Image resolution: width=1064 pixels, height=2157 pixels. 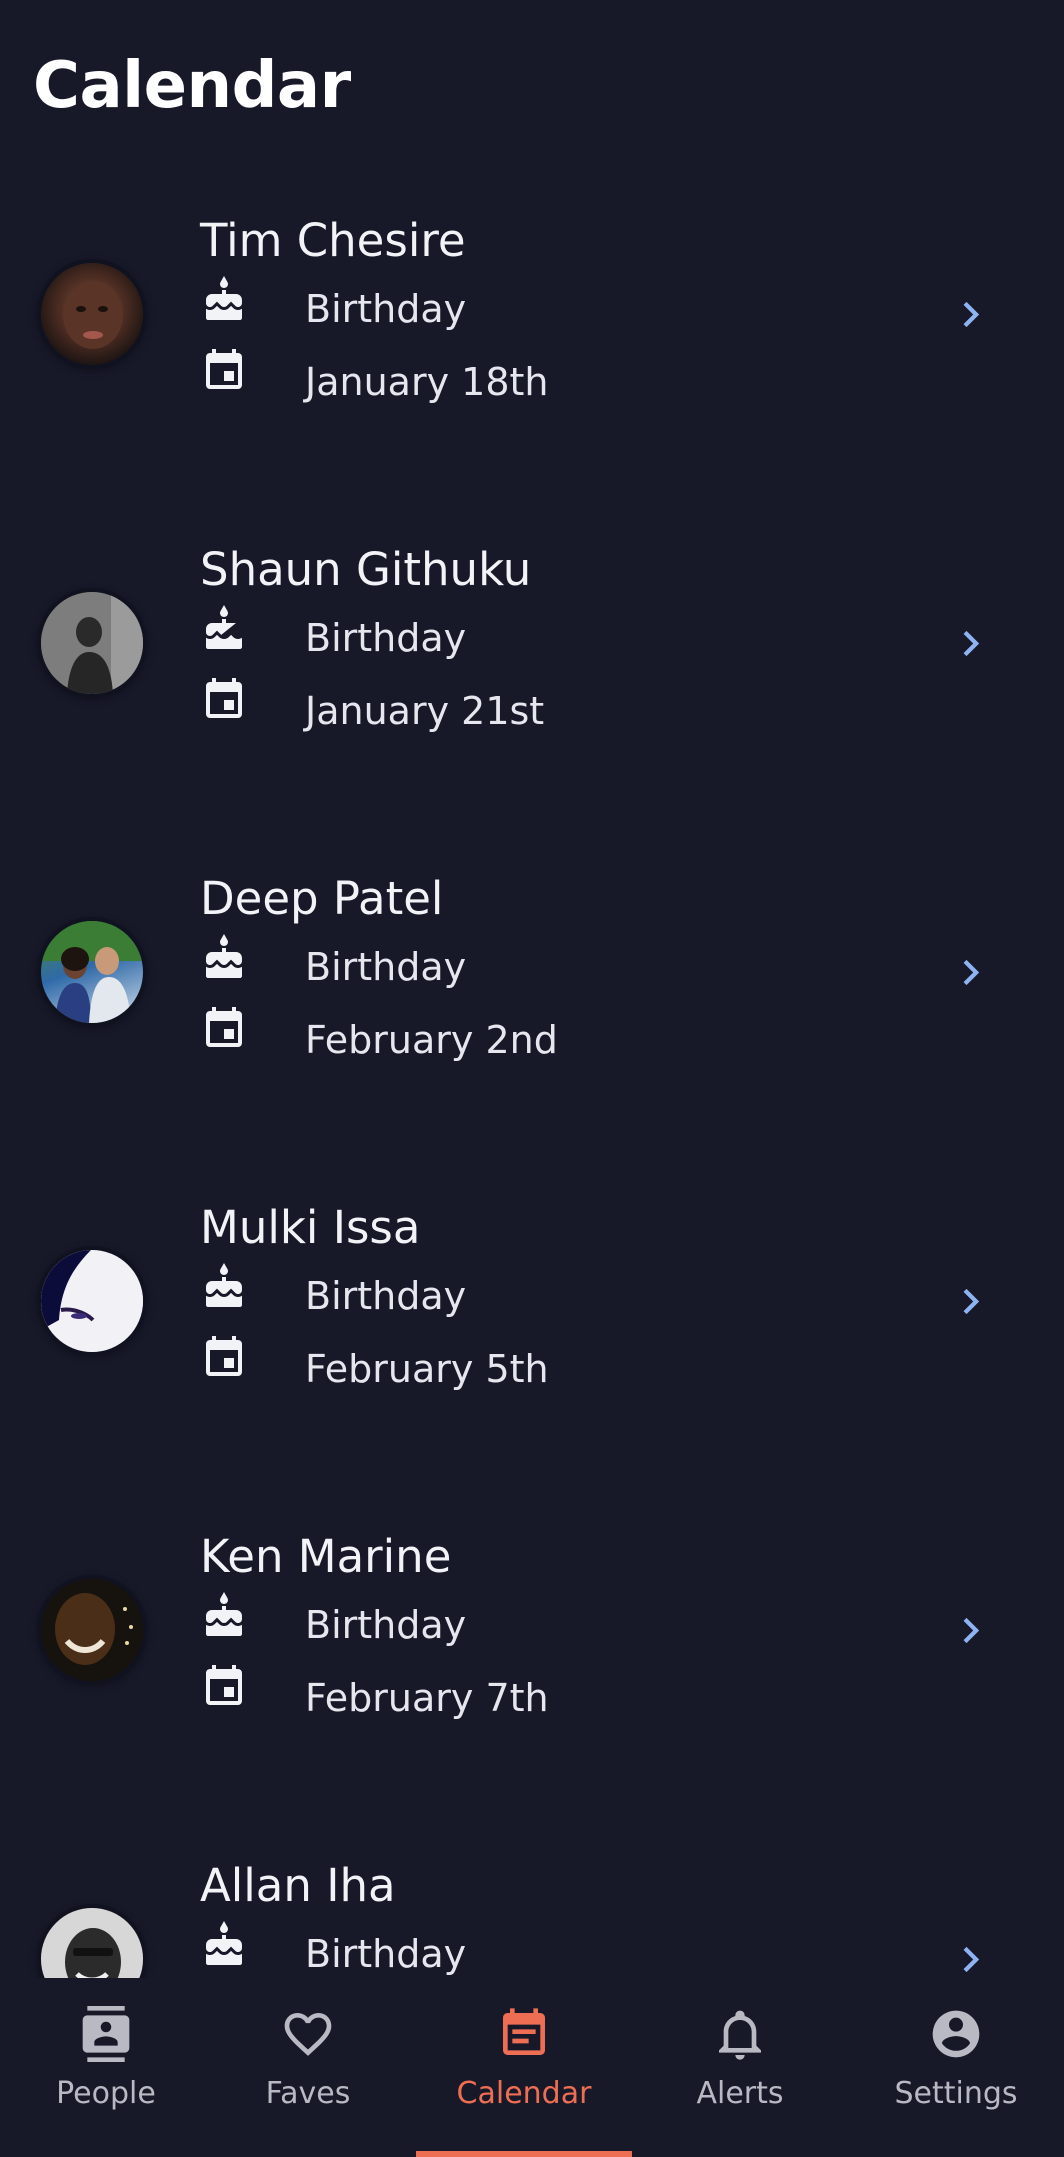 I want to click on nav-label: Settings, so click(x=956, y=2093).